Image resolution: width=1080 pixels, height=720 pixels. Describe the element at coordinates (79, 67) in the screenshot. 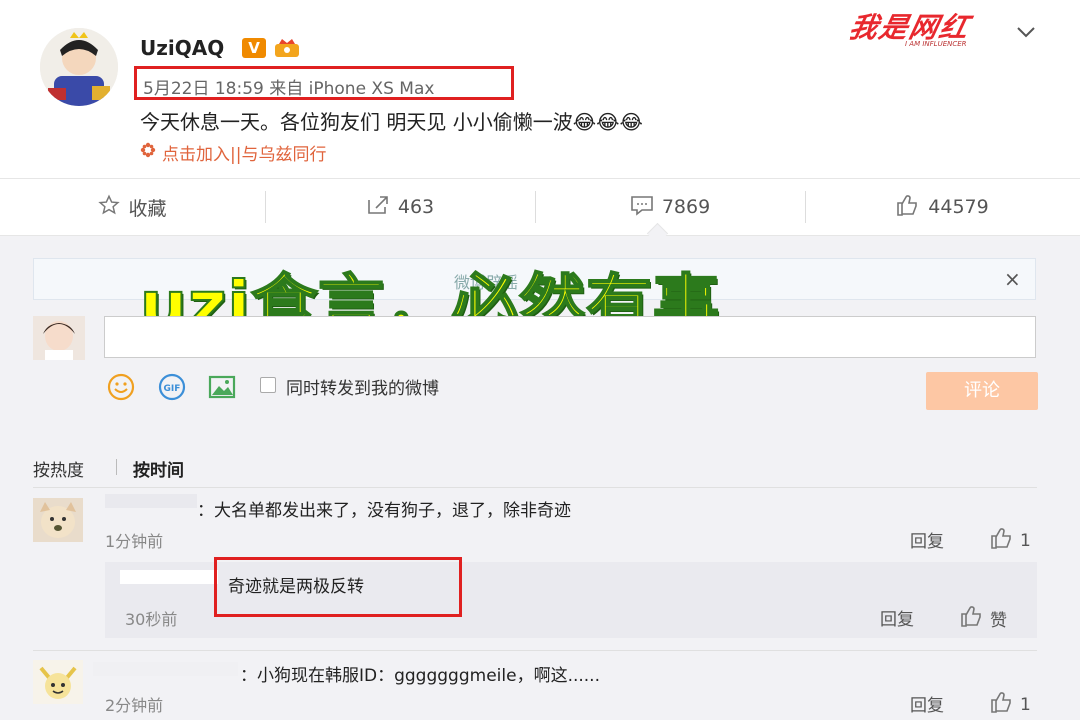

I see `author-avatar` at that location.